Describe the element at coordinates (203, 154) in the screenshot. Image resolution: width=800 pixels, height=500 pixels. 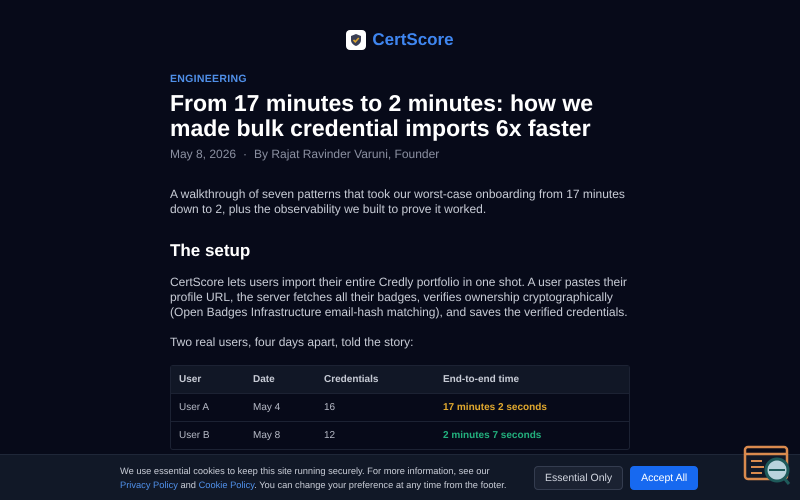
I see `article-date: May 8, 2026` at that location.